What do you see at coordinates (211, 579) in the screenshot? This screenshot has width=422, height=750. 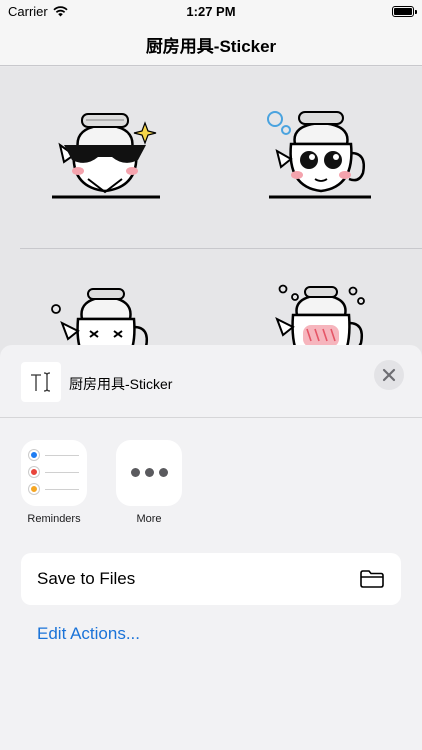 I see `save-to-files-action: Save to Files` at bounding box center [211, 579].